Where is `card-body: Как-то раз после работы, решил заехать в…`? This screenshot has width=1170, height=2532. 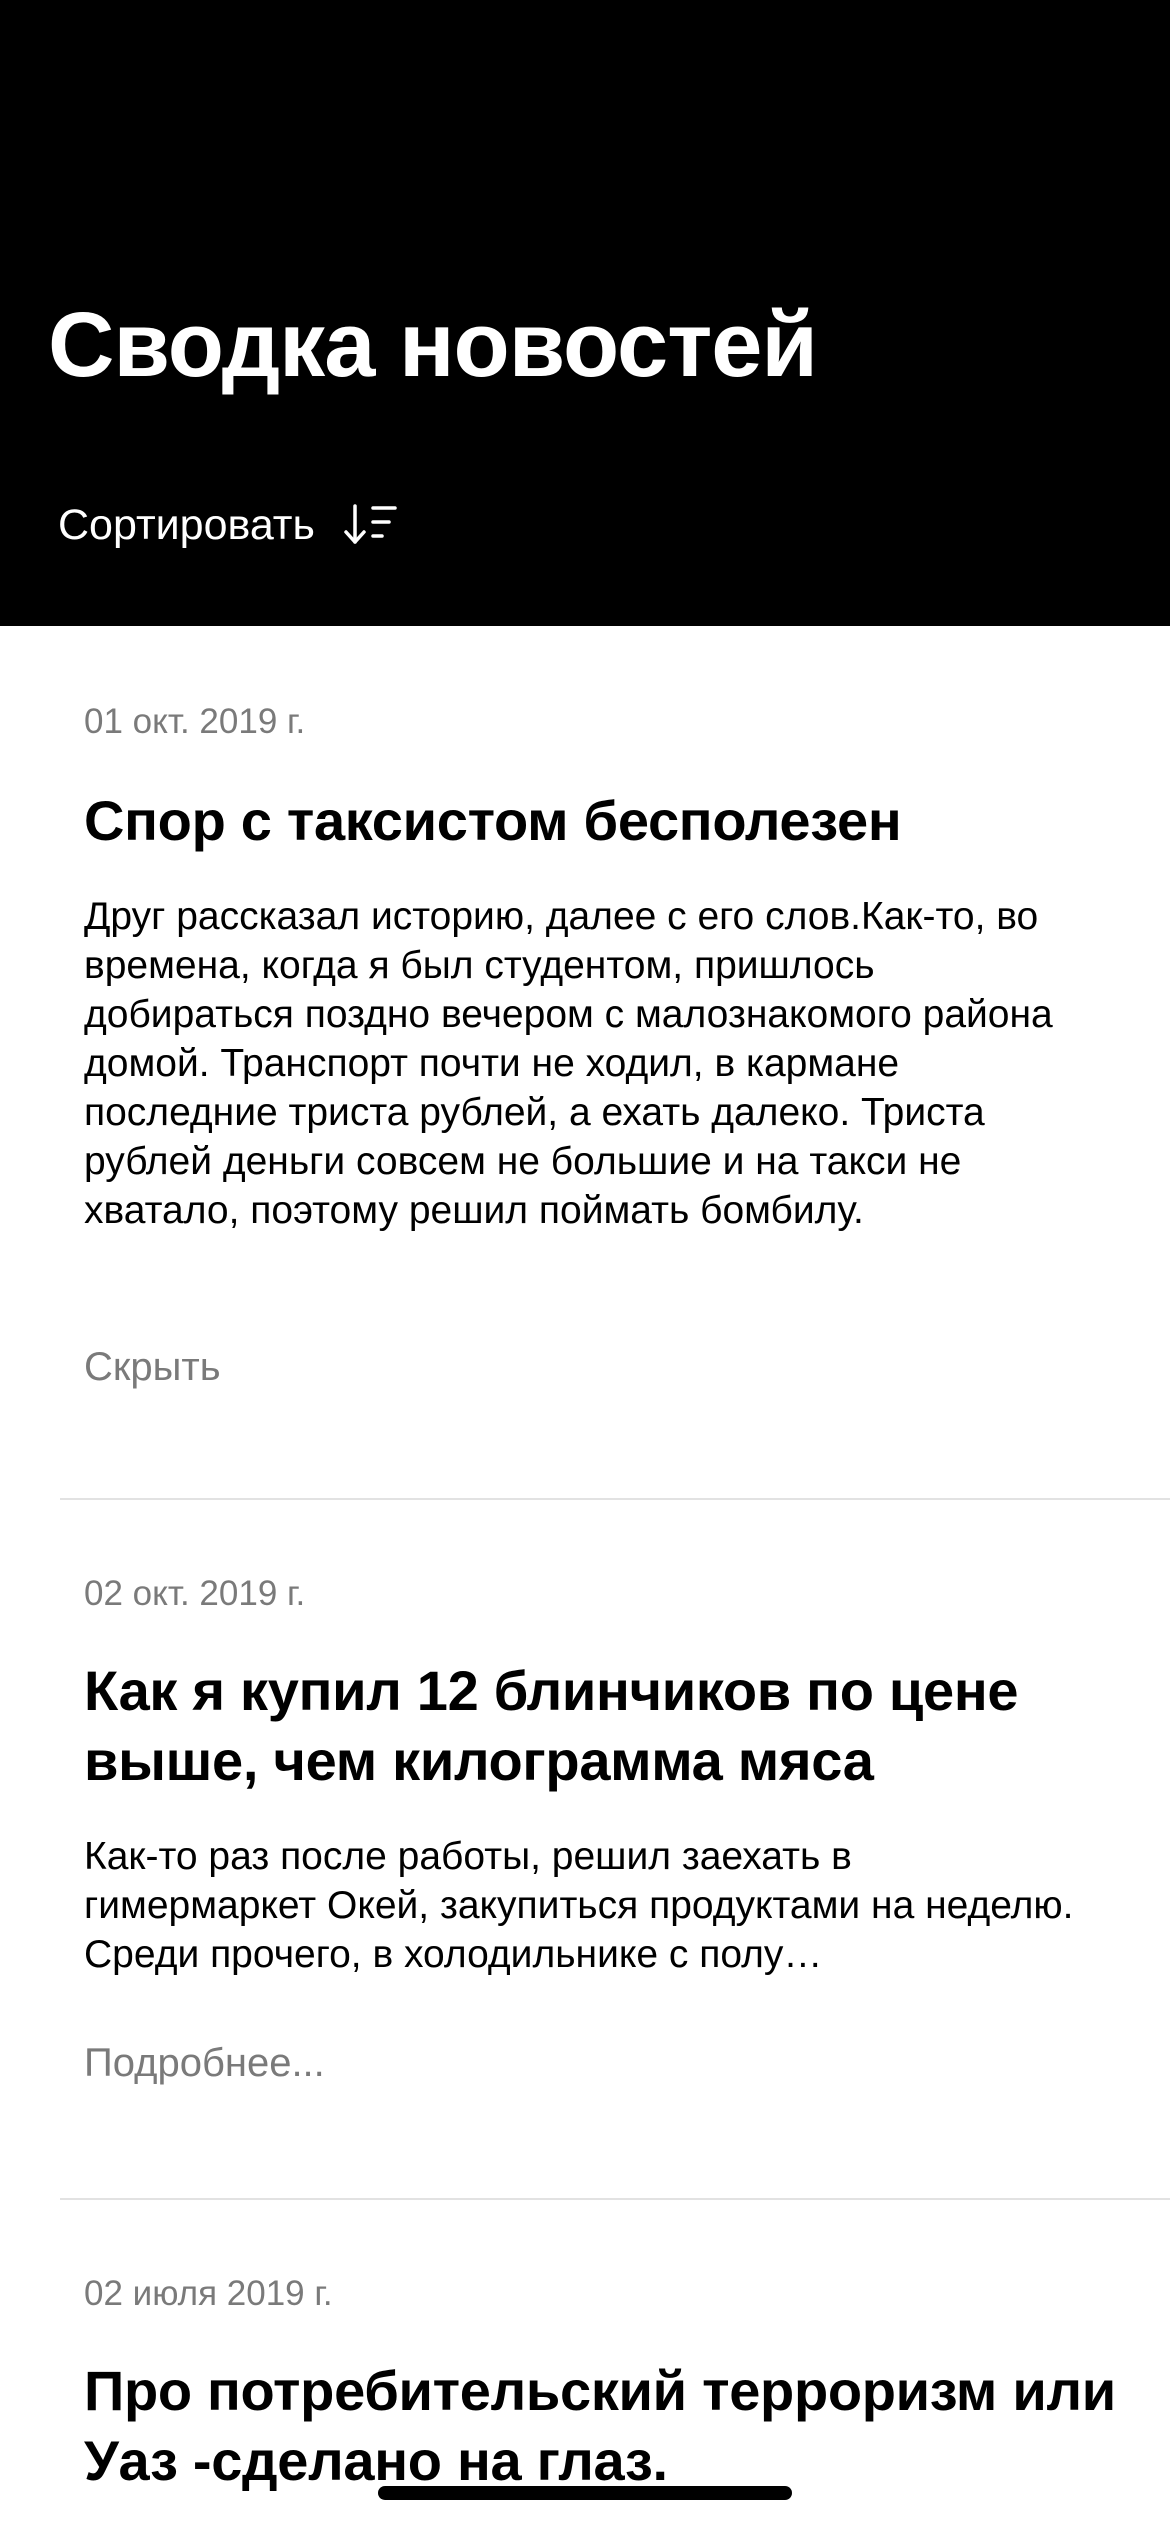
card-body: Как-то раз после работы, решил заехать в… is located at coordinates (579, 1905).